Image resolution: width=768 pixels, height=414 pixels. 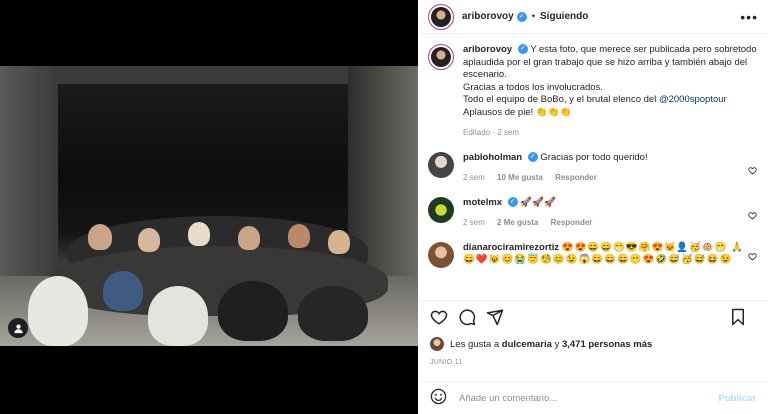 What do you see at coordinates (488, 16) in the screenshot?
I see `author-username: ariborovoy` at bounding box center [488, 16].